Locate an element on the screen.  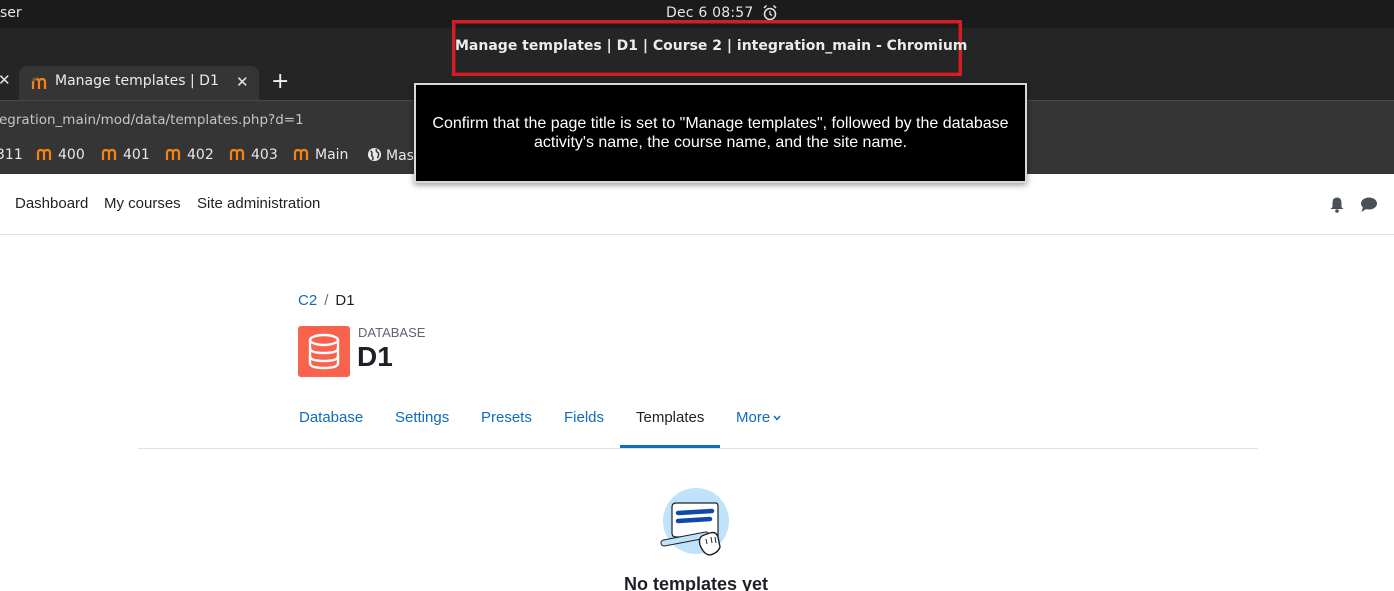
tab-title: Manage templates | D1 | C is located at coordinates (140, 81).